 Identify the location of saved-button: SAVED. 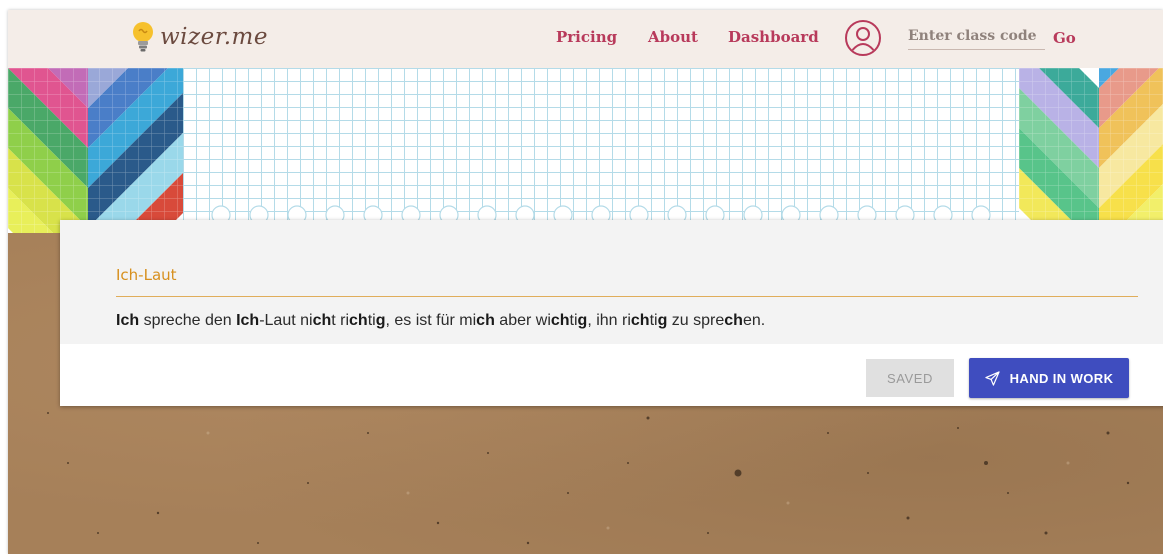
(910, 378).